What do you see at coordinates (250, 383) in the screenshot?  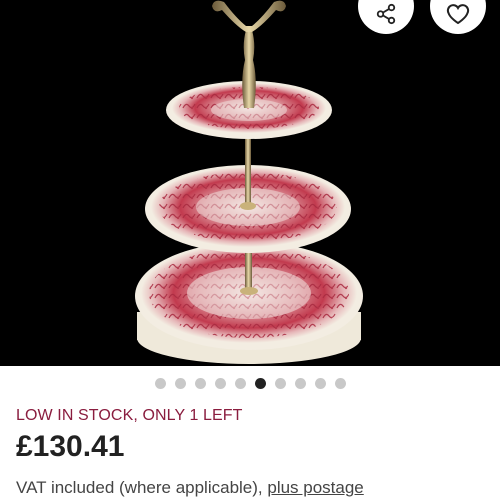 I see `image-carousel-indicators` at bounding box center [250, 383].